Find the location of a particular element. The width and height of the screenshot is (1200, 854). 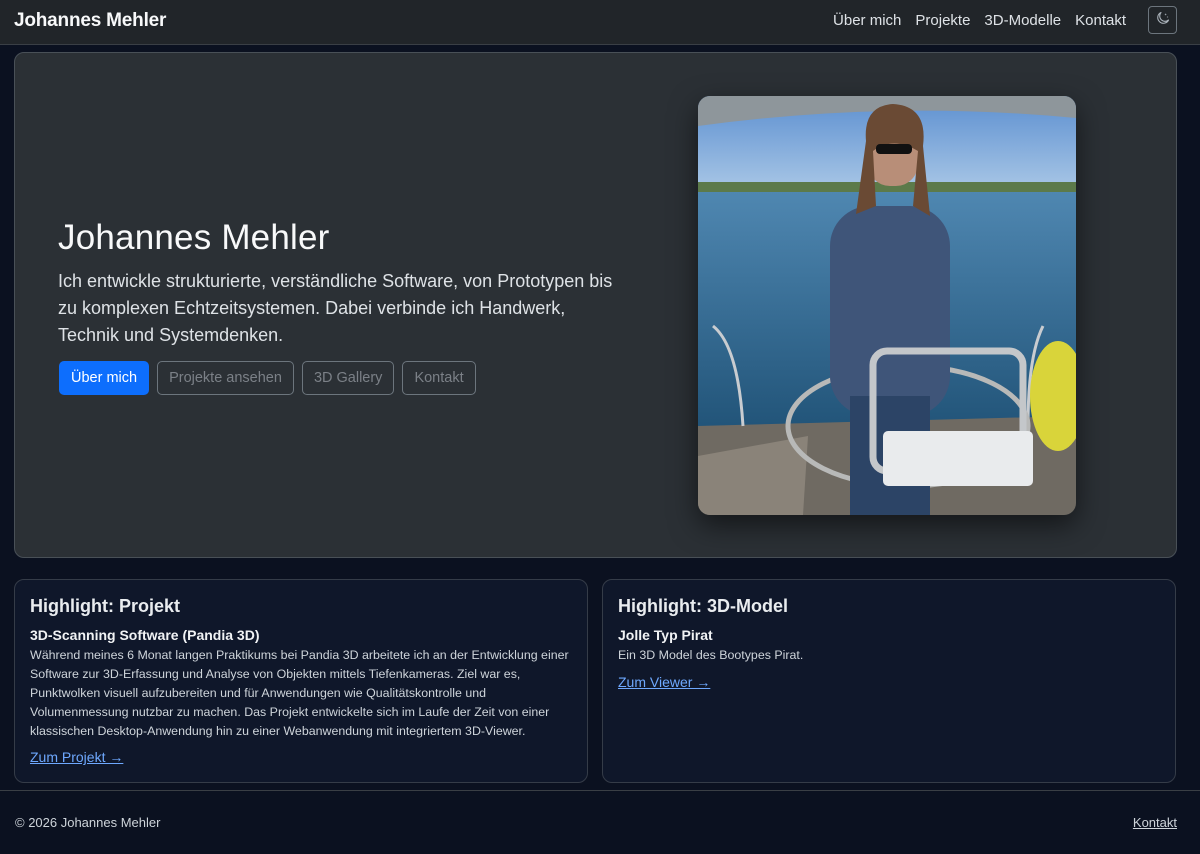

hero-title: Johannes Mehler is located at coordinates (194, 237).